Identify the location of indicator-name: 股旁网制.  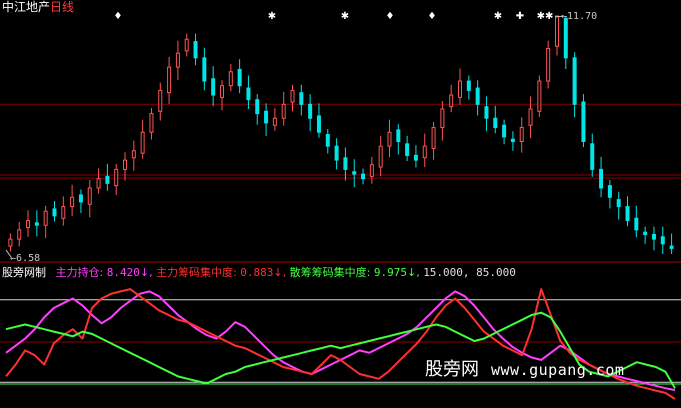
(24, 272).